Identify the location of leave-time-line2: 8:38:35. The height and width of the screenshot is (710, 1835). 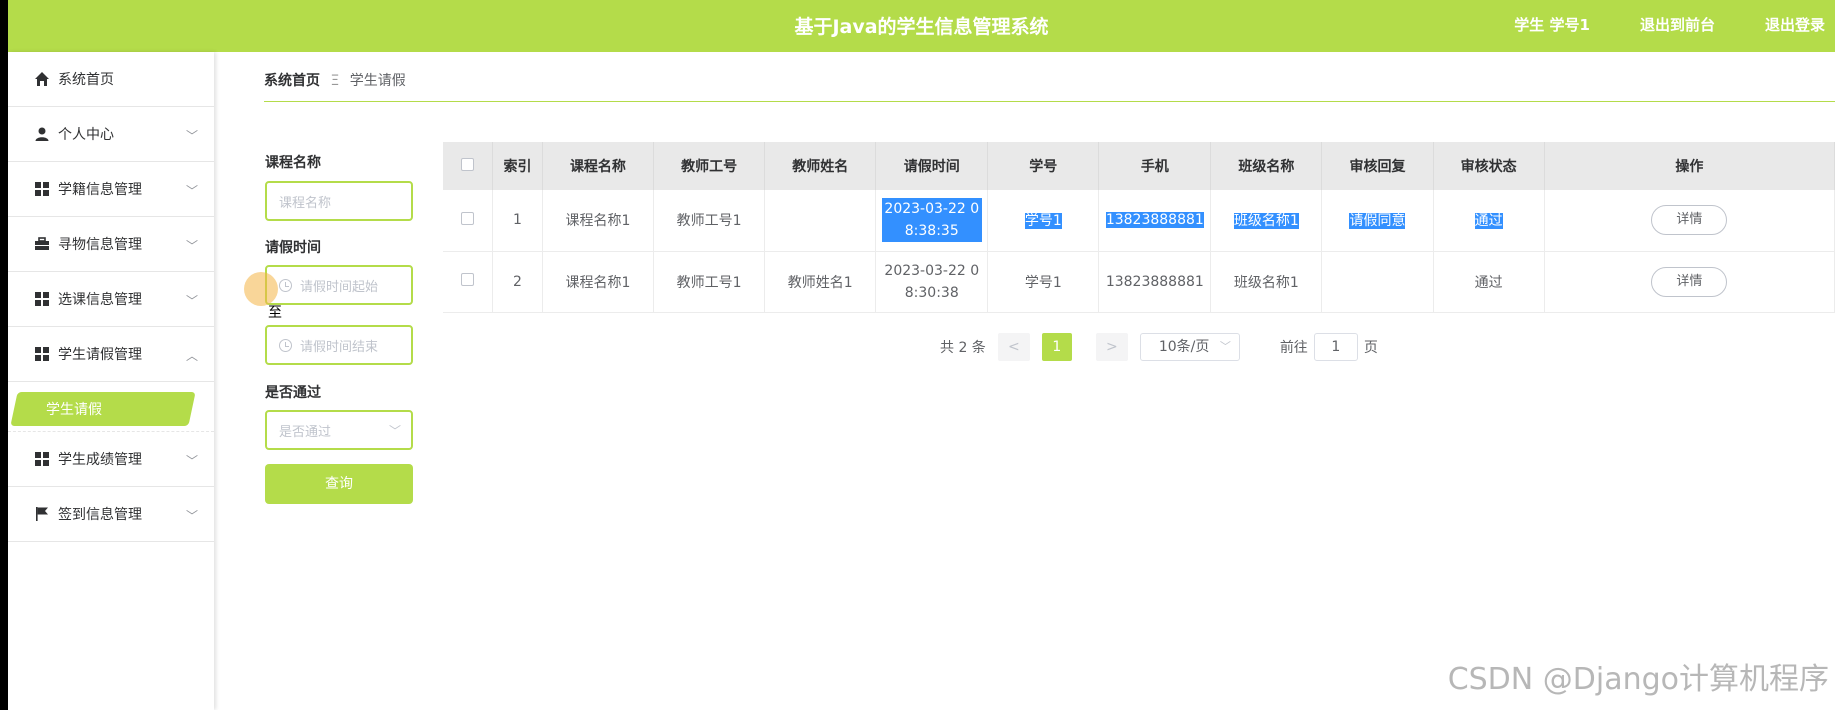
(931, 231).